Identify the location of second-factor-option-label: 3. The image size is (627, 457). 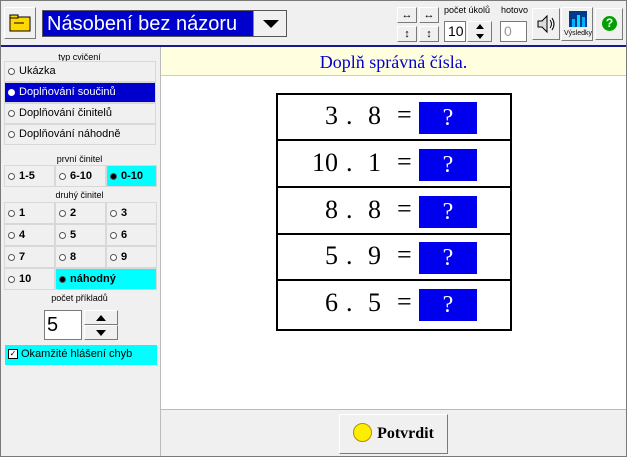
(124, 213).